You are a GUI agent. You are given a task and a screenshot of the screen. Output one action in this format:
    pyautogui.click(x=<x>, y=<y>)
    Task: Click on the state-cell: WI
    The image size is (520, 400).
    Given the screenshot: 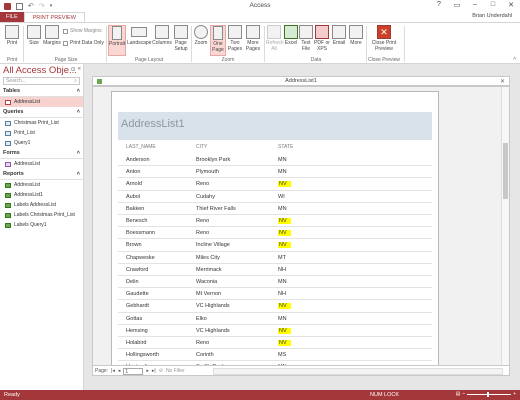 What is the action you would take?
    pyautogui.click(x=281, y=196)
    